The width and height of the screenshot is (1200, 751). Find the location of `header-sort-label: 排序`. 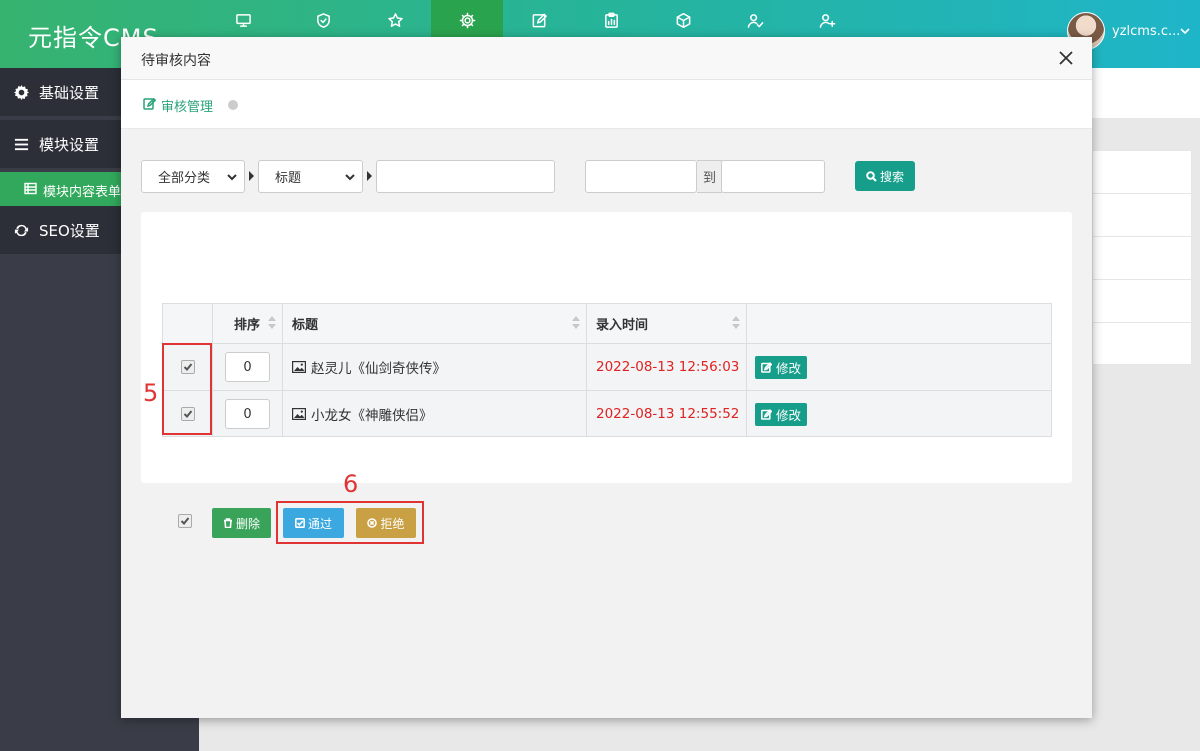

header-sort-label: 排序 is located at coordinates (247, 325).